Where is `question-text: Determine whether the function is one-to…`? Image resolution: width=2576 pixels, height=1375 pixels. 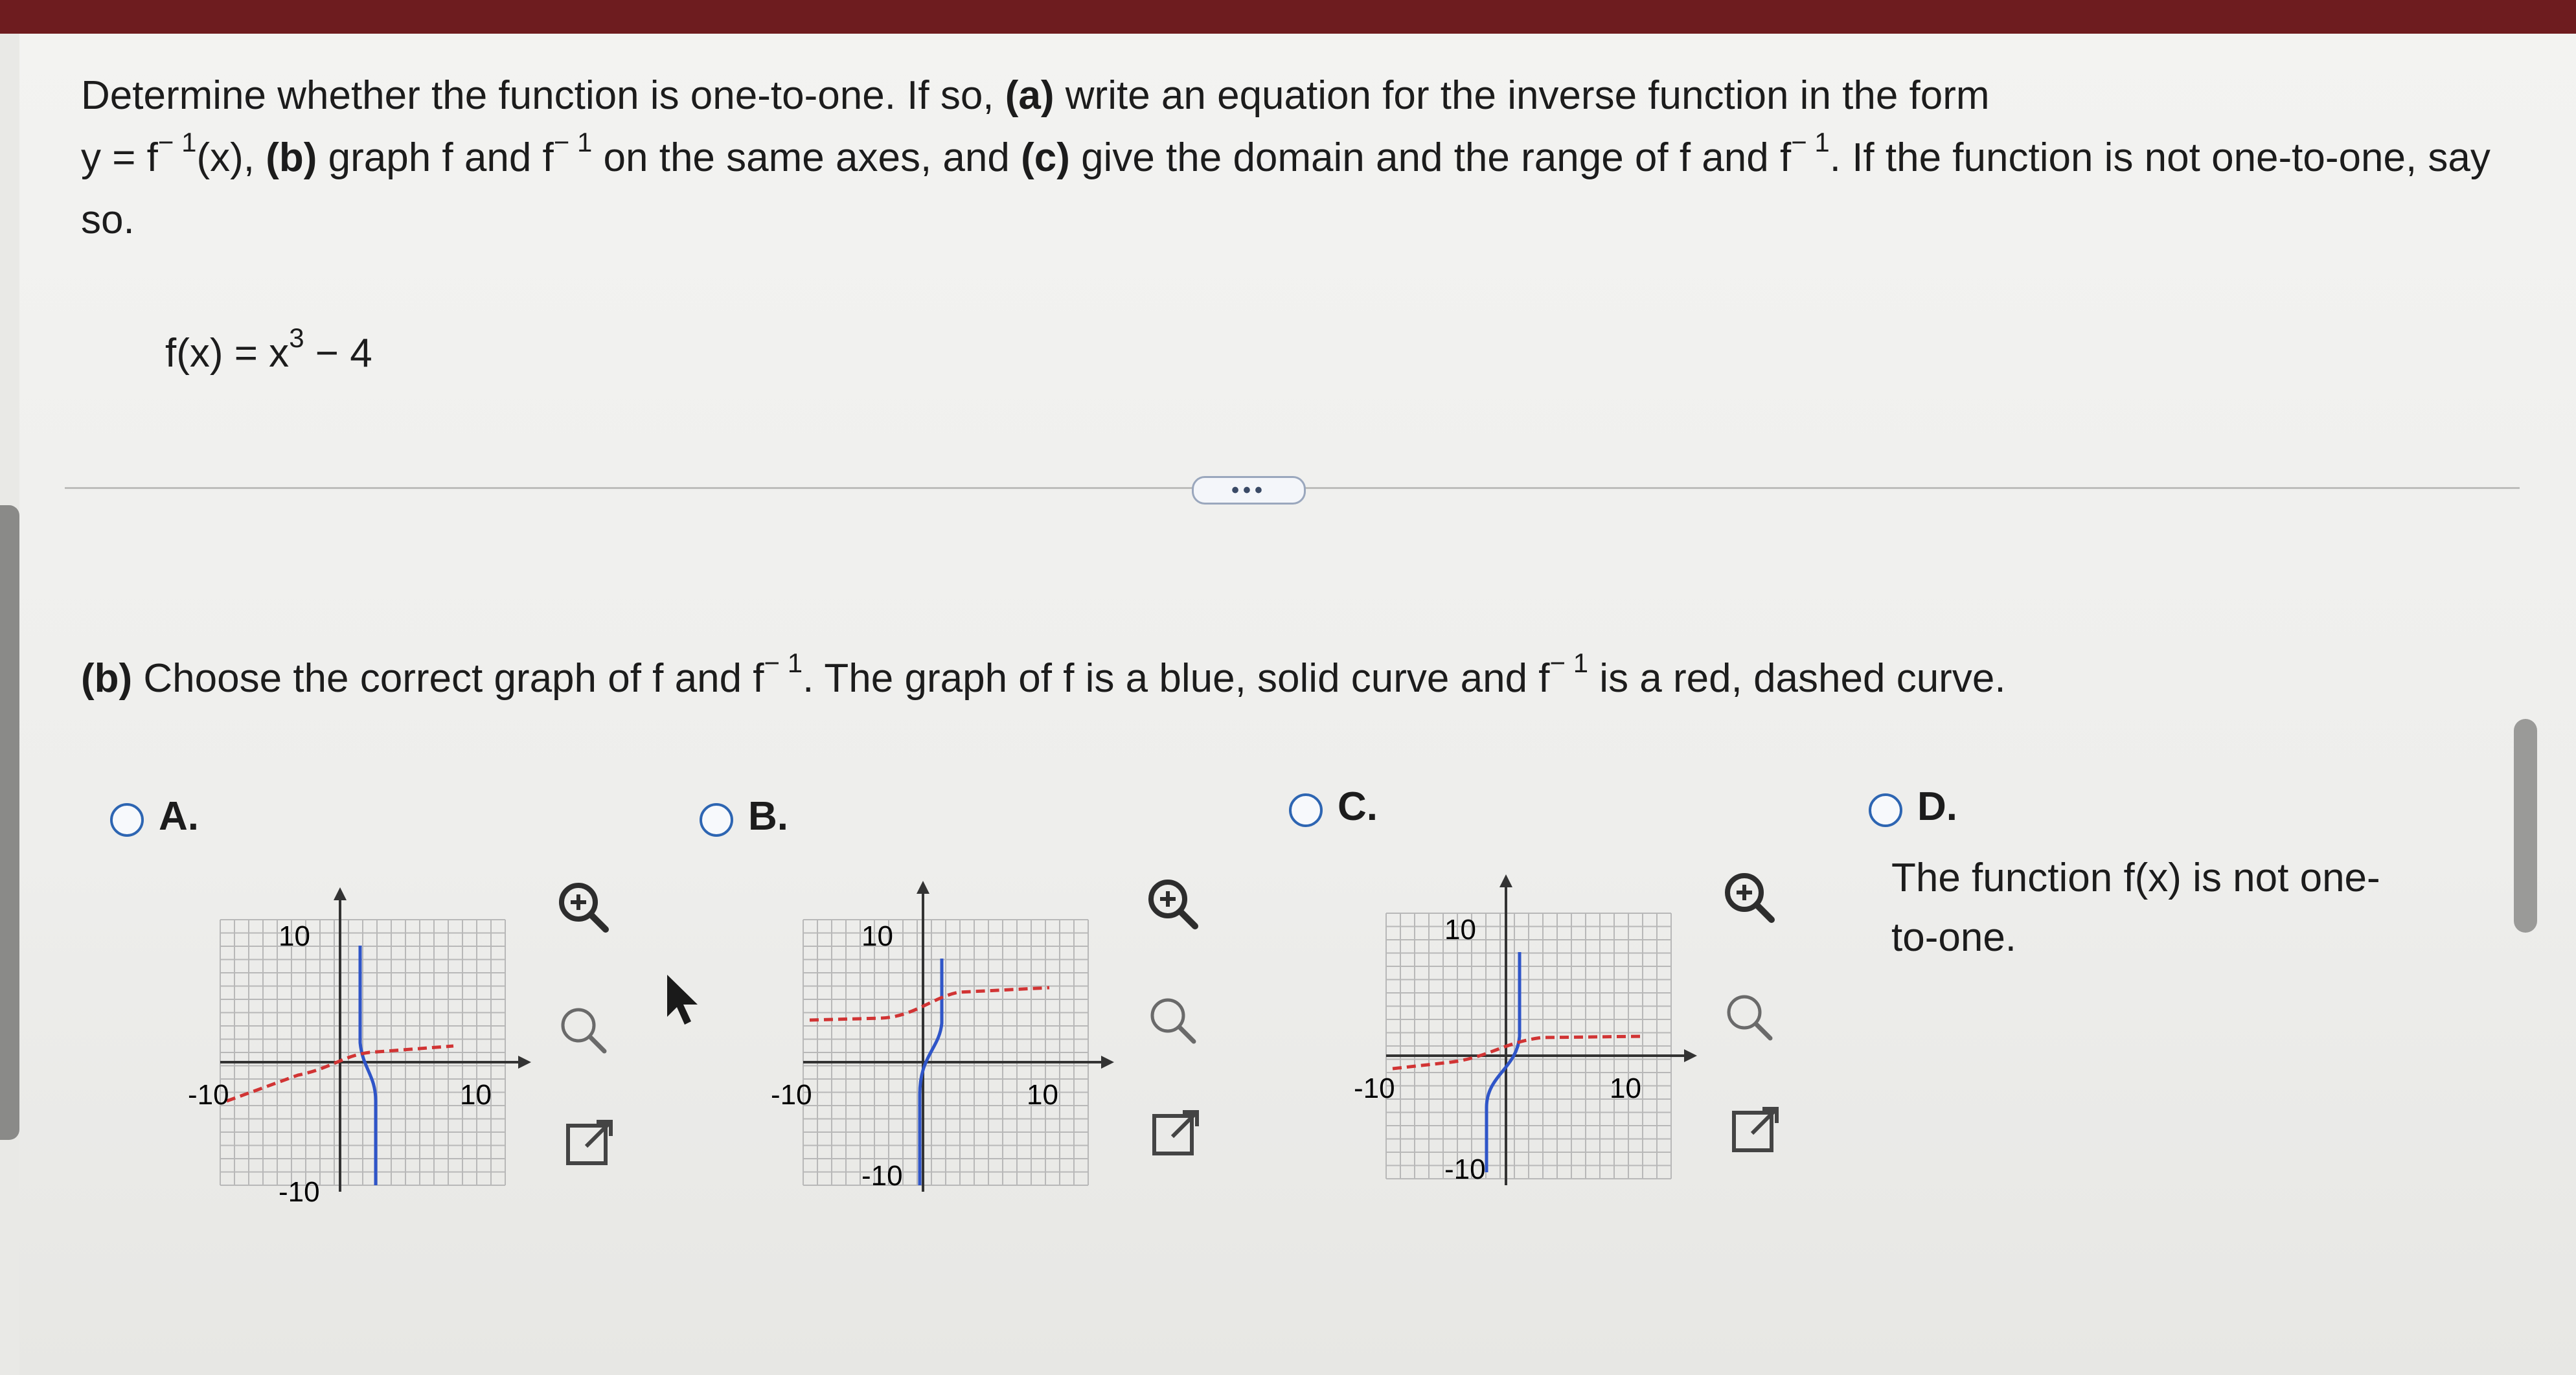 question-text: Determine whether the function is one-to… is located at coordinates (1286, 157).